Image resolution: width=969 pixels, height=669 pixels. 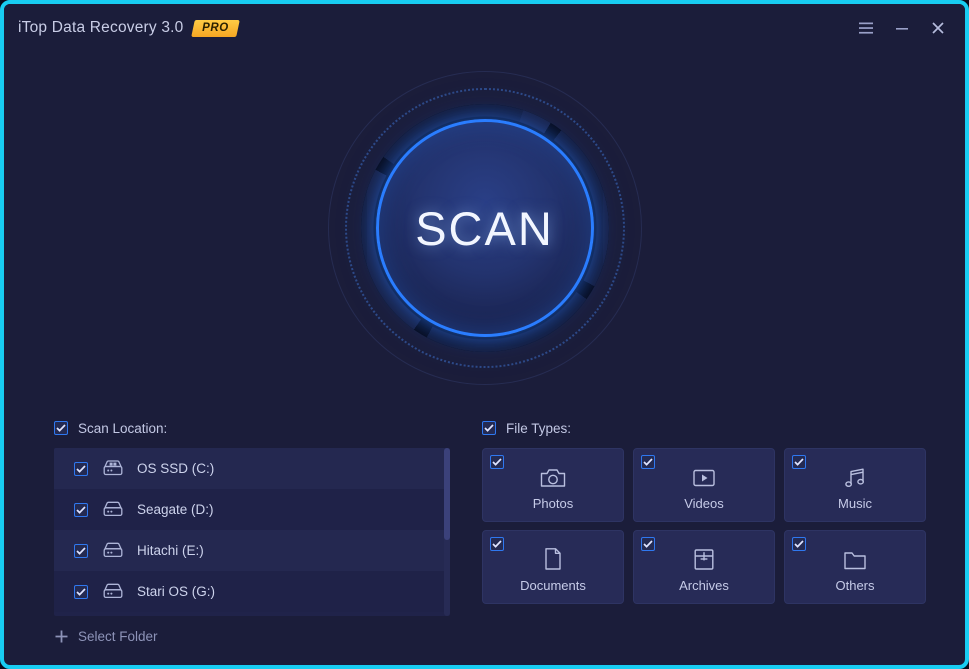 I want to click on scan-location-header: Scan Location:, so click(x=252, y=428).